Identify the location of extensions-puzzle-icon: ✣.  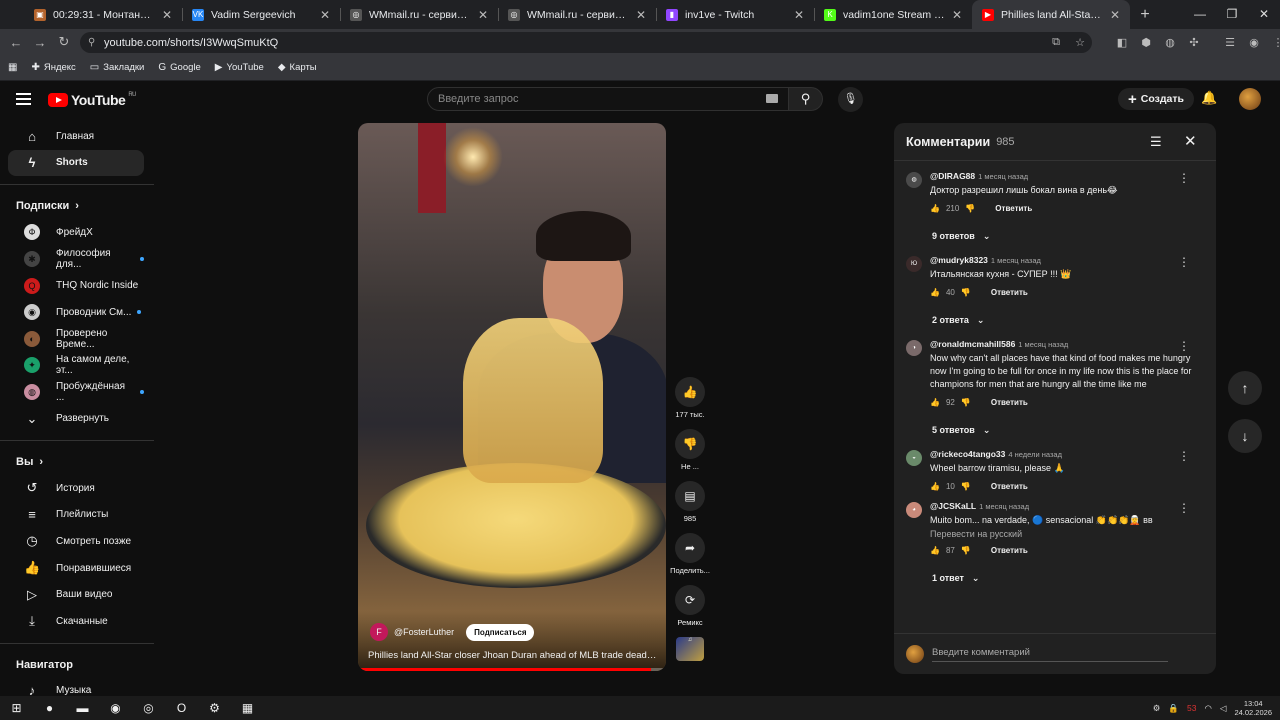
(1194, 42).